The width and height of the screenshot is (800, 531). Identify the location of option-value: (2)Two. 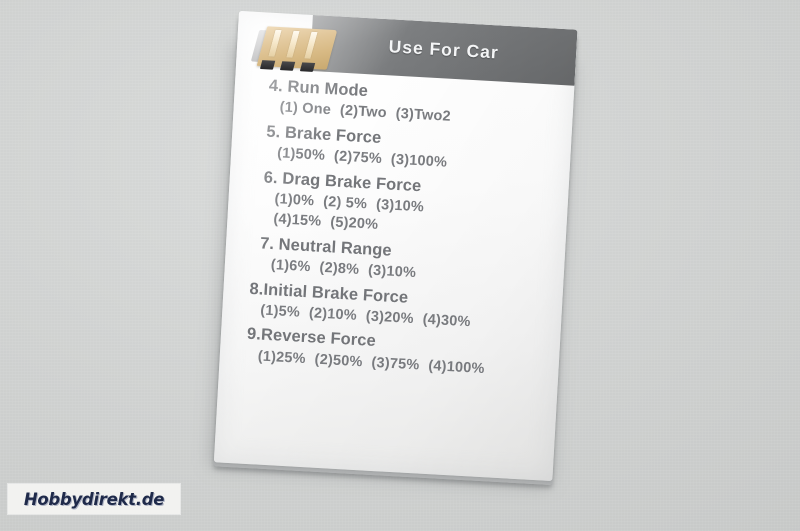
(363, 112).